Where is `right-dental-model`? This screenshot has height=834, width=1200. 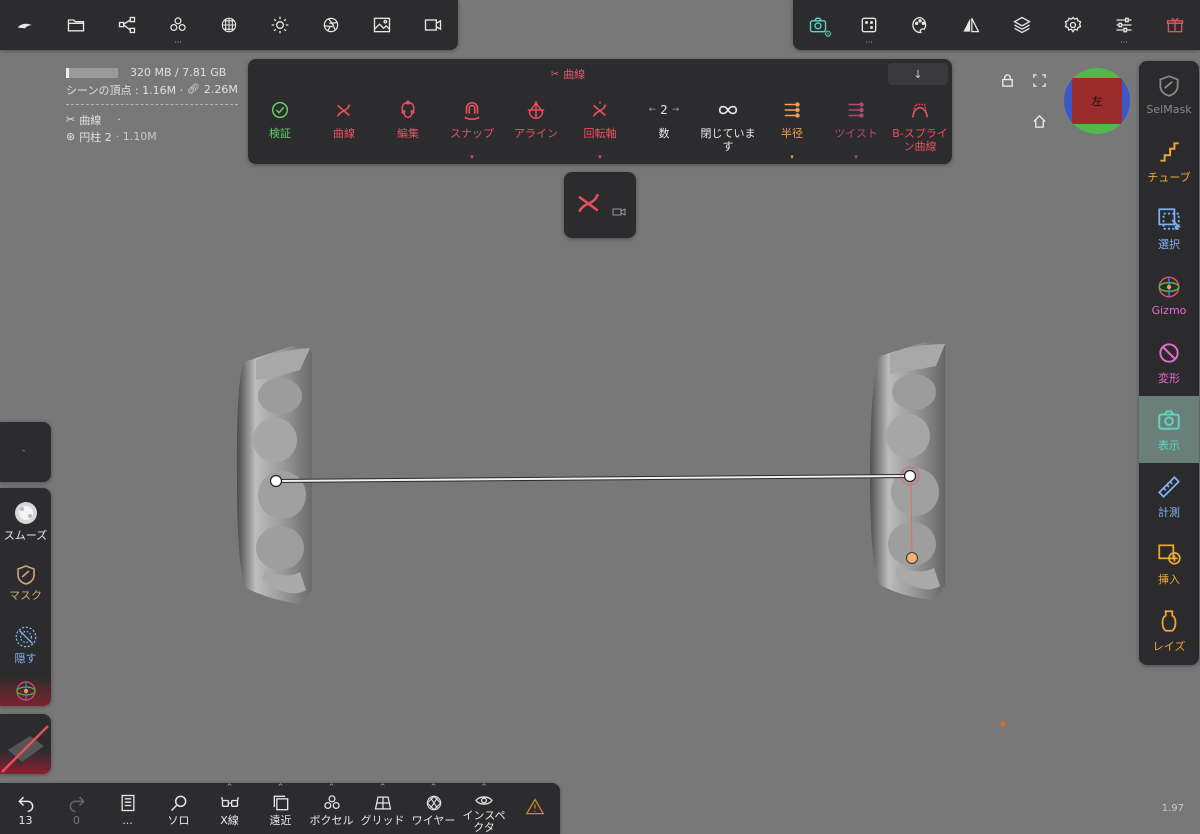
right-dental-model is located at coordinates (907, 471).